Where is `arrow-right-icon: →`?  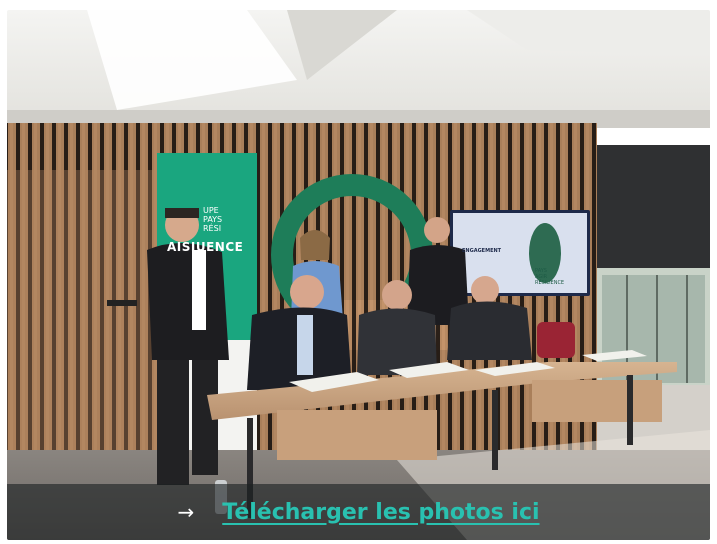 arrow-right-icon: → is located at coordinates (186, 512).